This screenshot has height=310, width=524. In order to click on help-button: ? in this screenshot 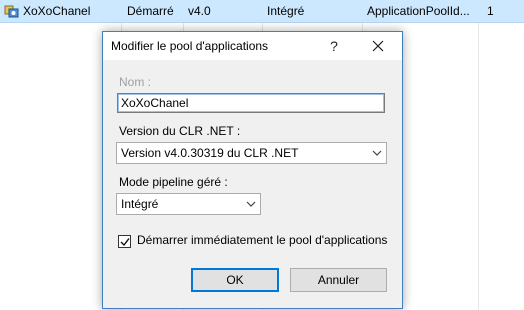, I will do `click(334, 46)`.